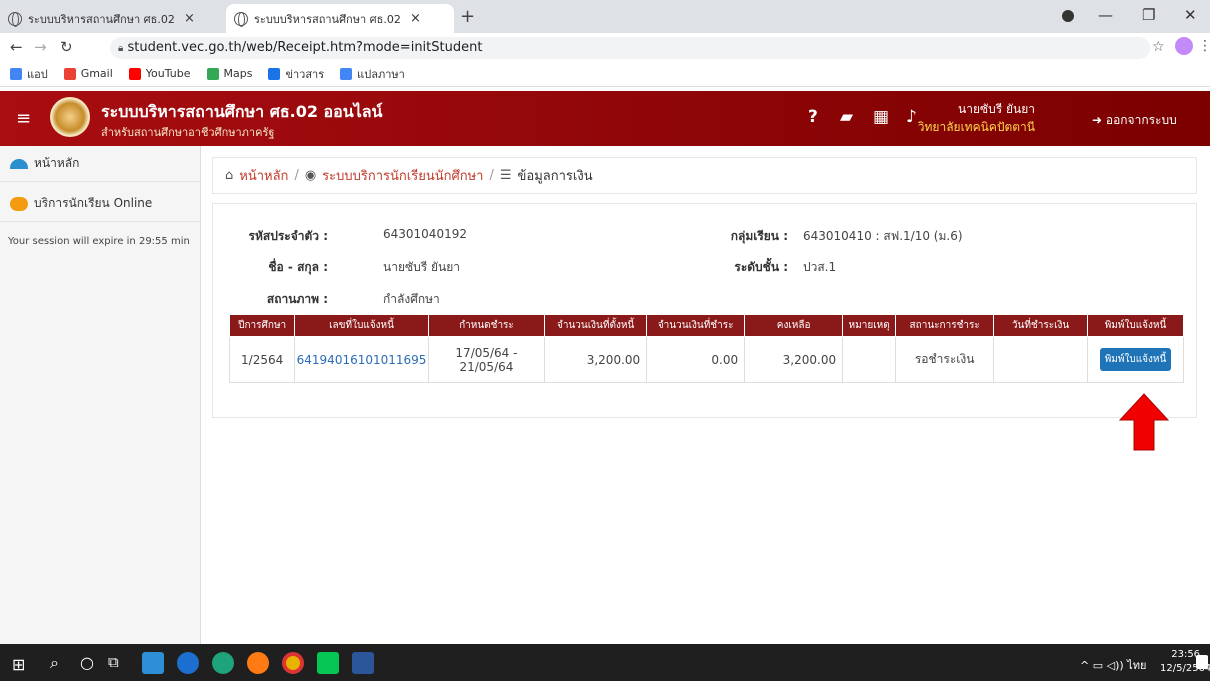 The height and width of the screenshot is (681, 1210). Describe the element at coordinates (361, 325) in the screenshot. I see `col-invoice: เลขที่ใบแจ้งหนี้` at that location.